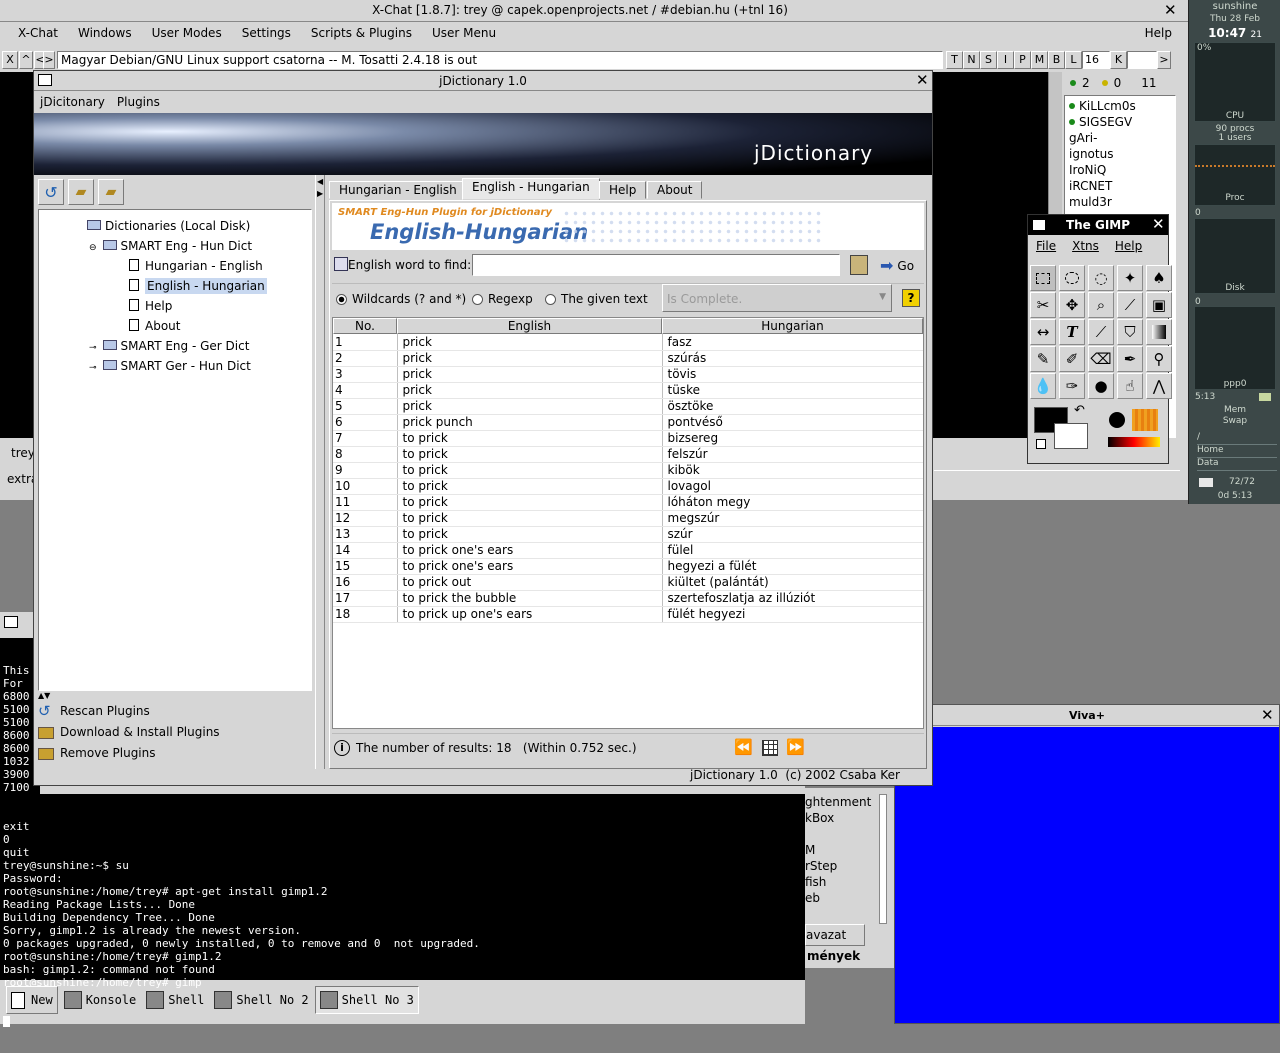 This screenshot has height=1053, width=1280. What do you see at coordinates (1096, 60) in the screenshot?
I see `limit-field: 16` at bounding box center [1096, 60].